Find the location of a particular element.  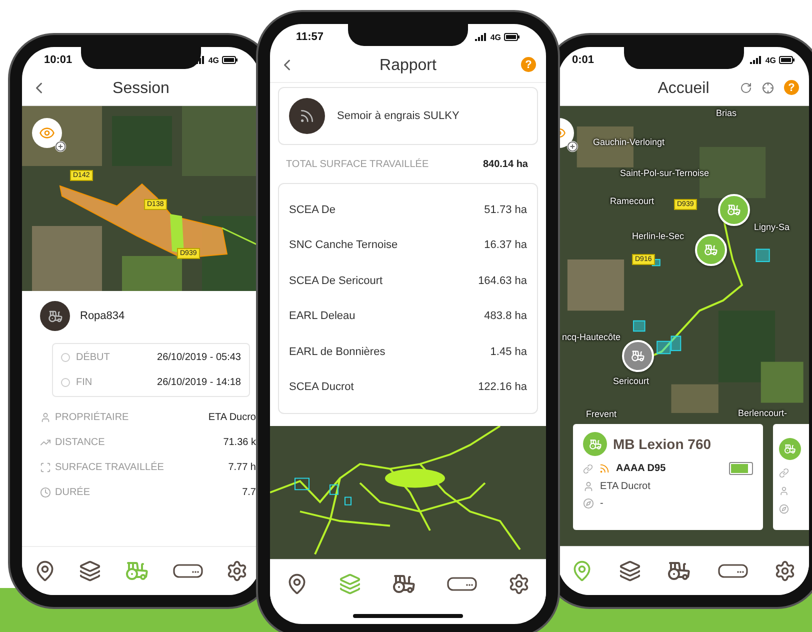

plus-icon is located at coordinates (572, 146).